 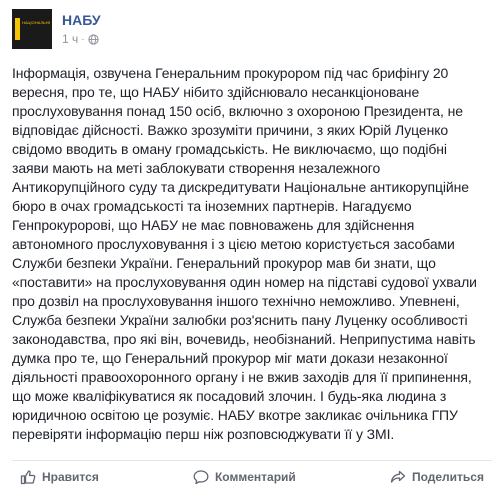 What do you see at coordinates (398, 476) in the screenshot?
I see `share-icon` at bounding box center [398, 476].